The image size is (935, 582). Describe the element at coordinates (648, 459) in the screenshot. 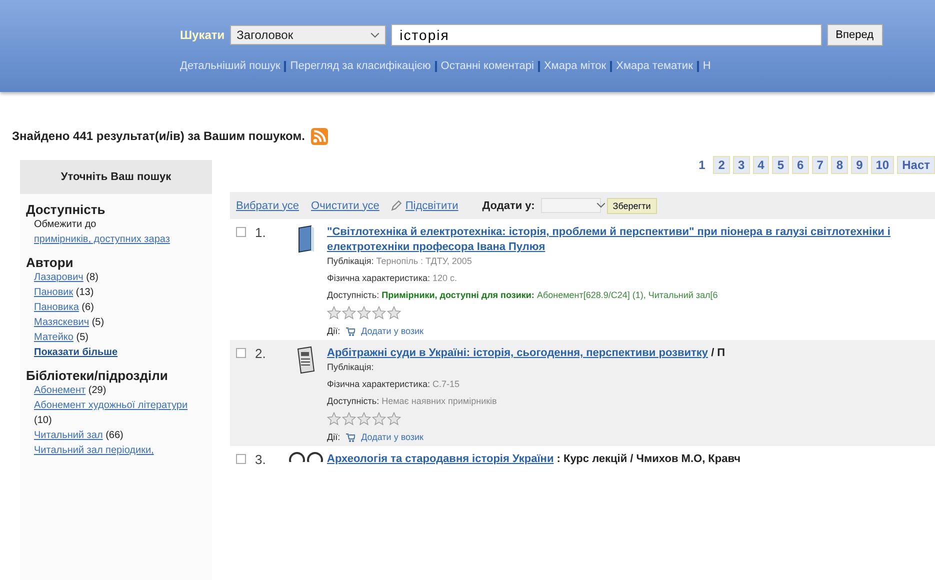

I see `result-author: : Курс лекцій / Чмихов М.О, Кравч` at that location.